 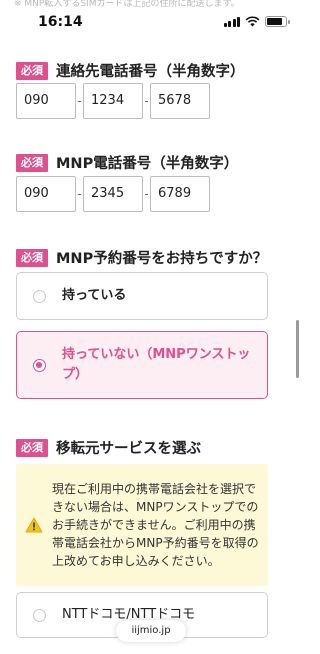 I want to click on transfer-source-heading: 必須 移転元サービスを選ぶ, so click(x=108, y=447).